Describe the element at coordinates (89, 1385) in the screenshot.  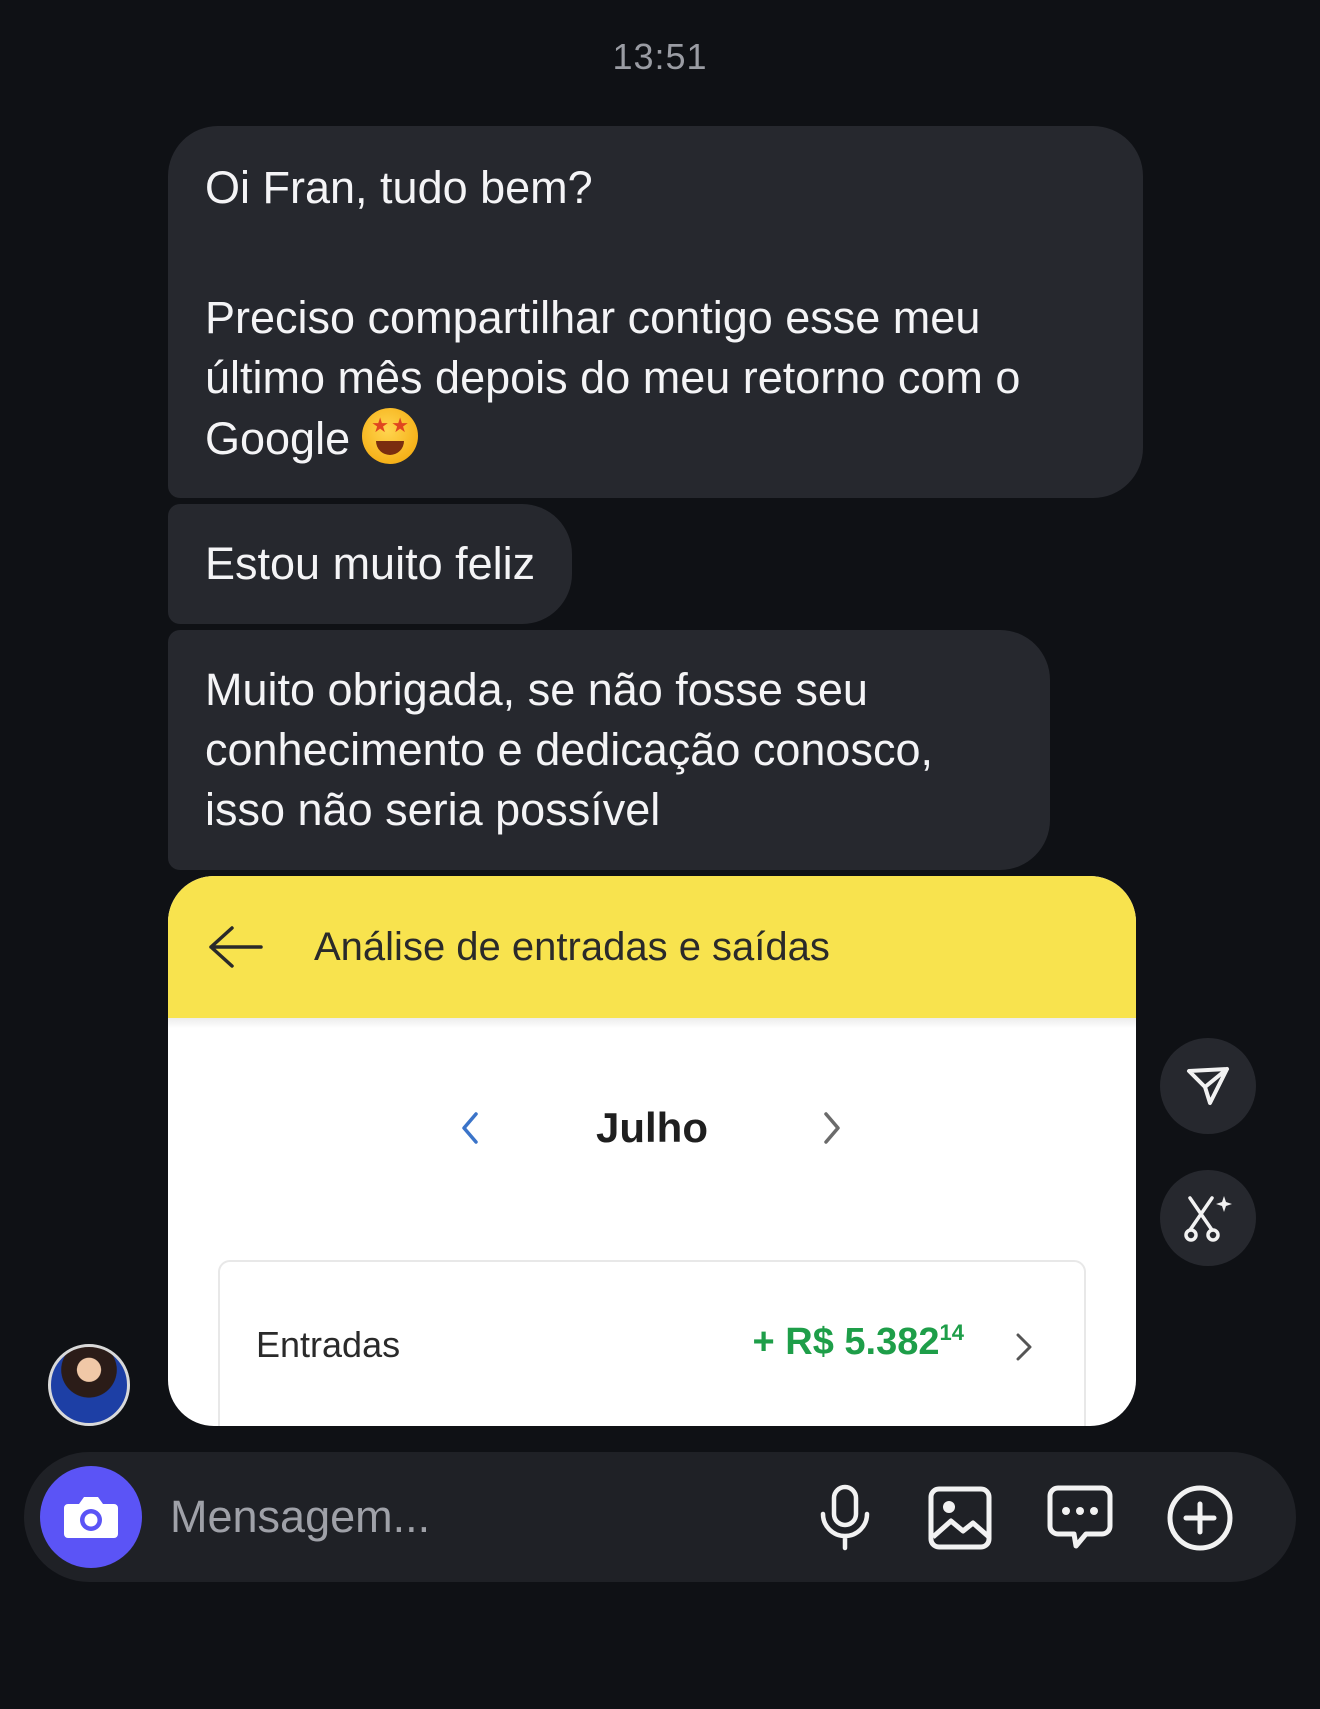
I see `avatar` at that location.